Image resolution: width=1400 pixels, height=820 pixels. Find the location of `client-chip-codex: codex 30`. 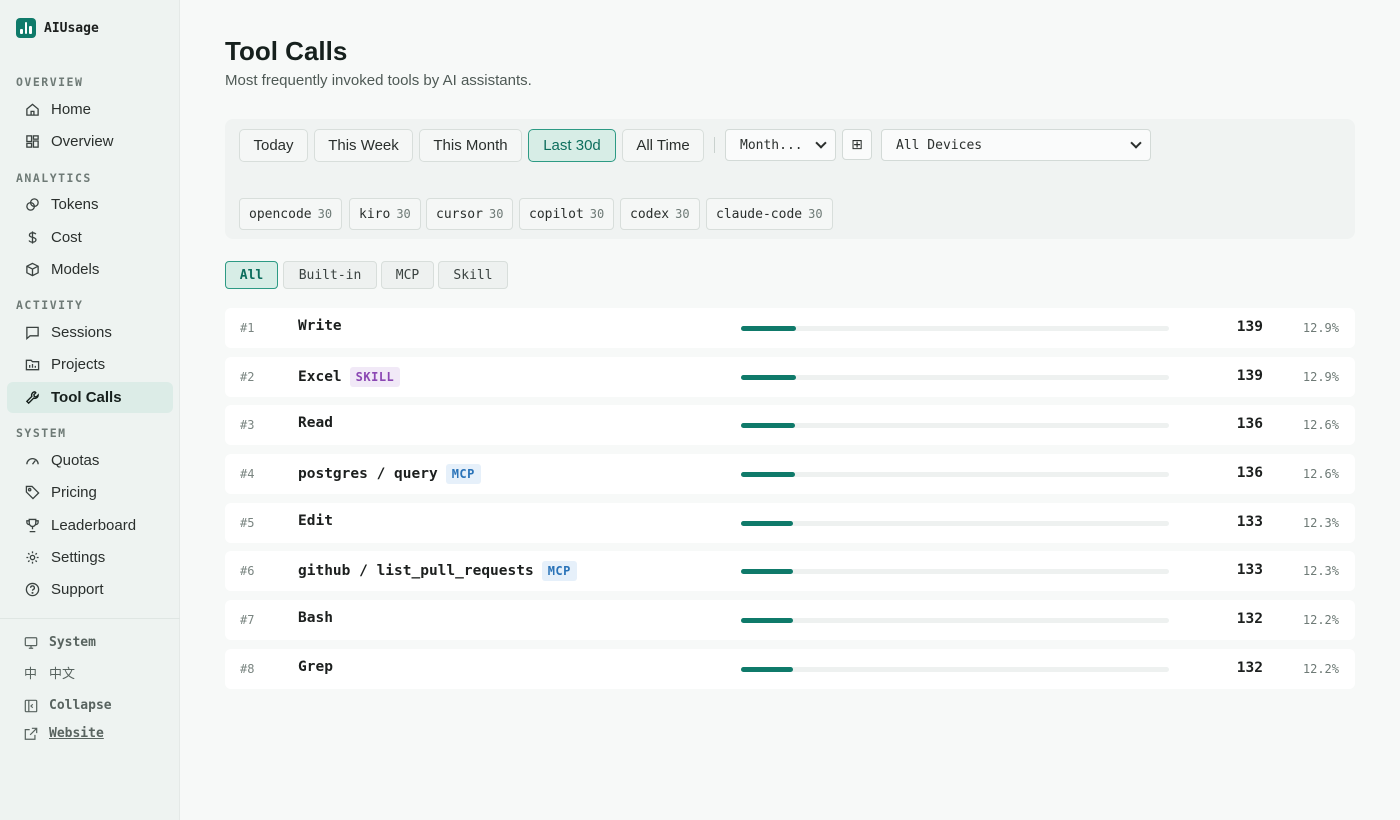

client-chip-codex: codex 30 is located at coordinates (660, 214).